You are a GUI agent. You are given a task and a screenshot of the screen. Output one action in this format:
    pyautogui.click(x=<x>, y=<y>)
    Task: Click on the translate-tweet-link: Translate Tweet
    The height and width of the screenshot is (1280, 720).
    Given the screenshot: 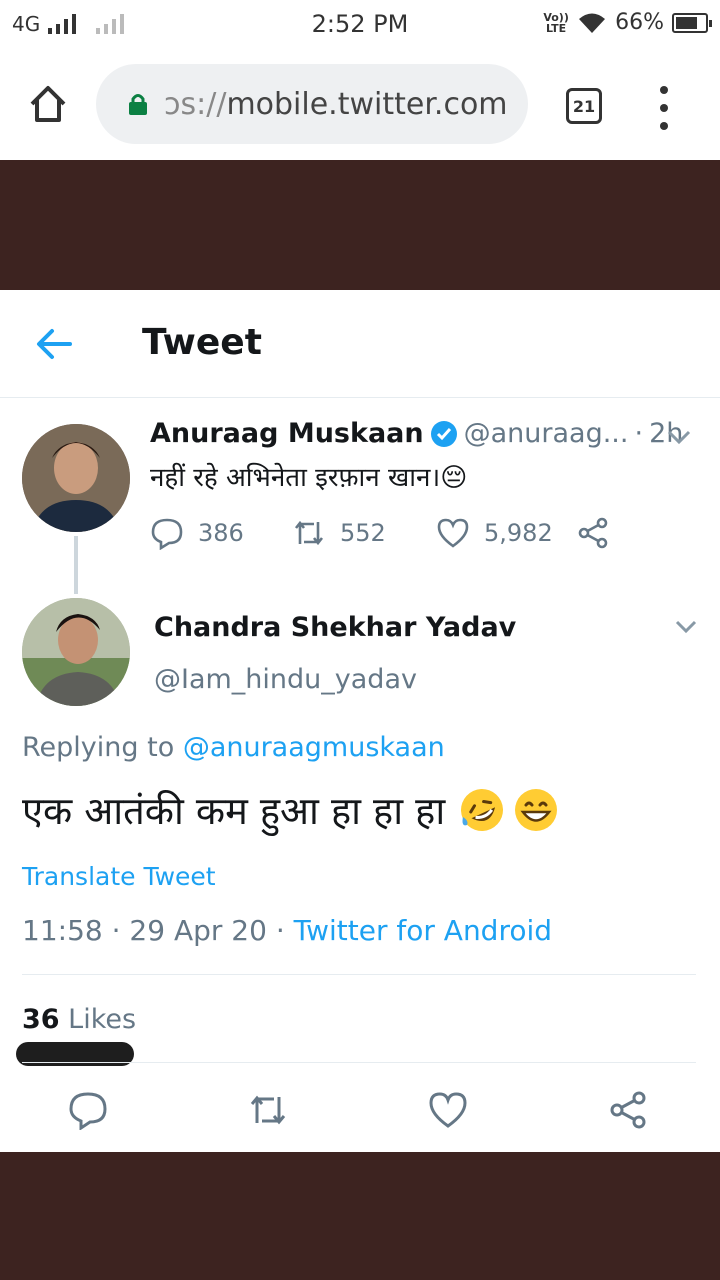 What is the action you would take?
    pyautogui.click(x=119, y=876)
    